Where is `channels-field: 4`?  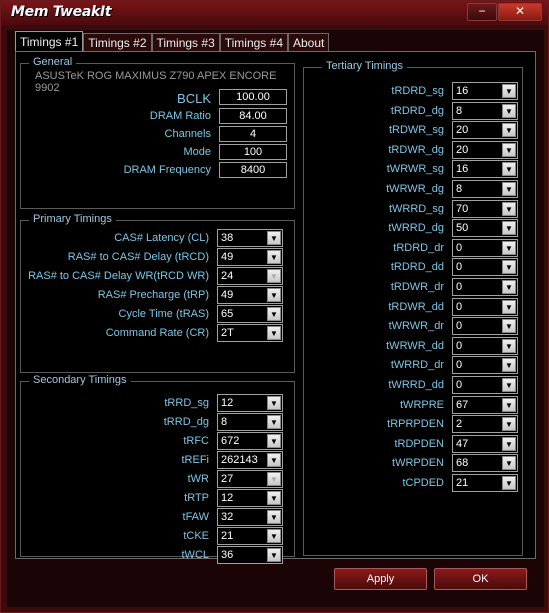
channels-field: 4 is located at coordinates (253, 134).